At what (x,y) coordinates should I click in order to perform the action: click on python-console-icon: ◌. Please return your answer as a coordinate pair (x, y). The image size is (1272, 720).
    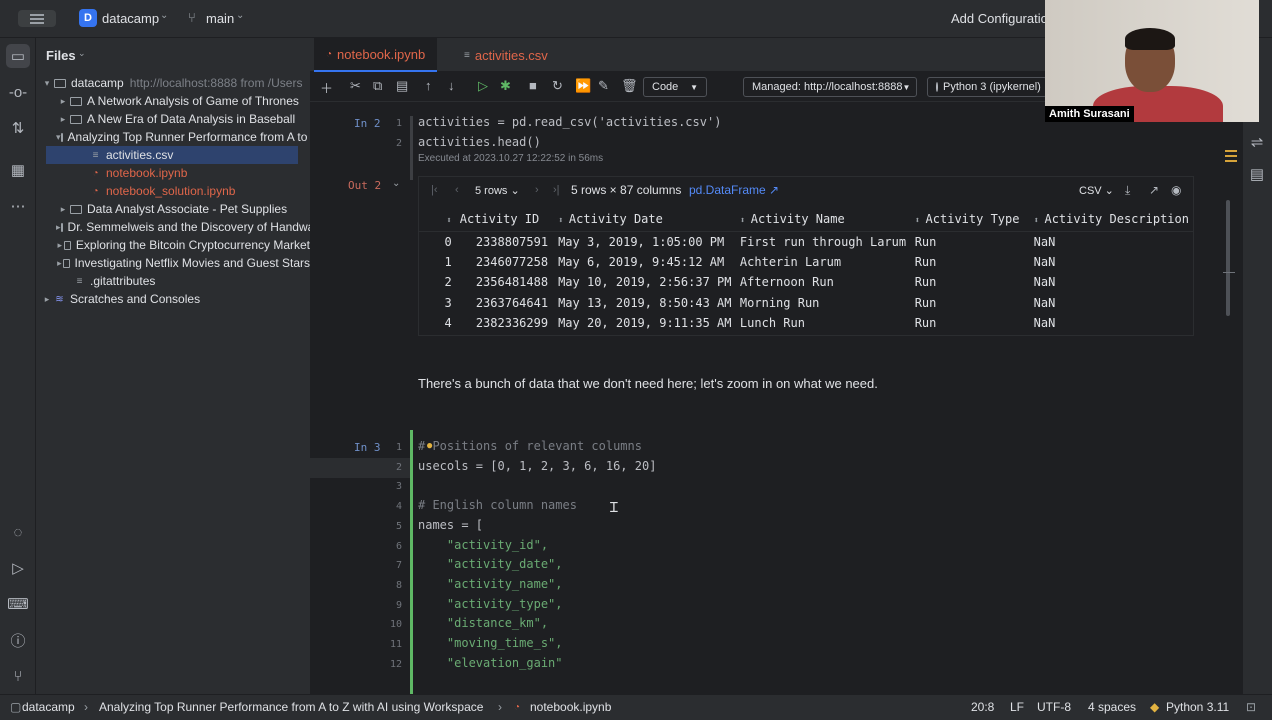
    Looking at the image, I should click on (18, 532).